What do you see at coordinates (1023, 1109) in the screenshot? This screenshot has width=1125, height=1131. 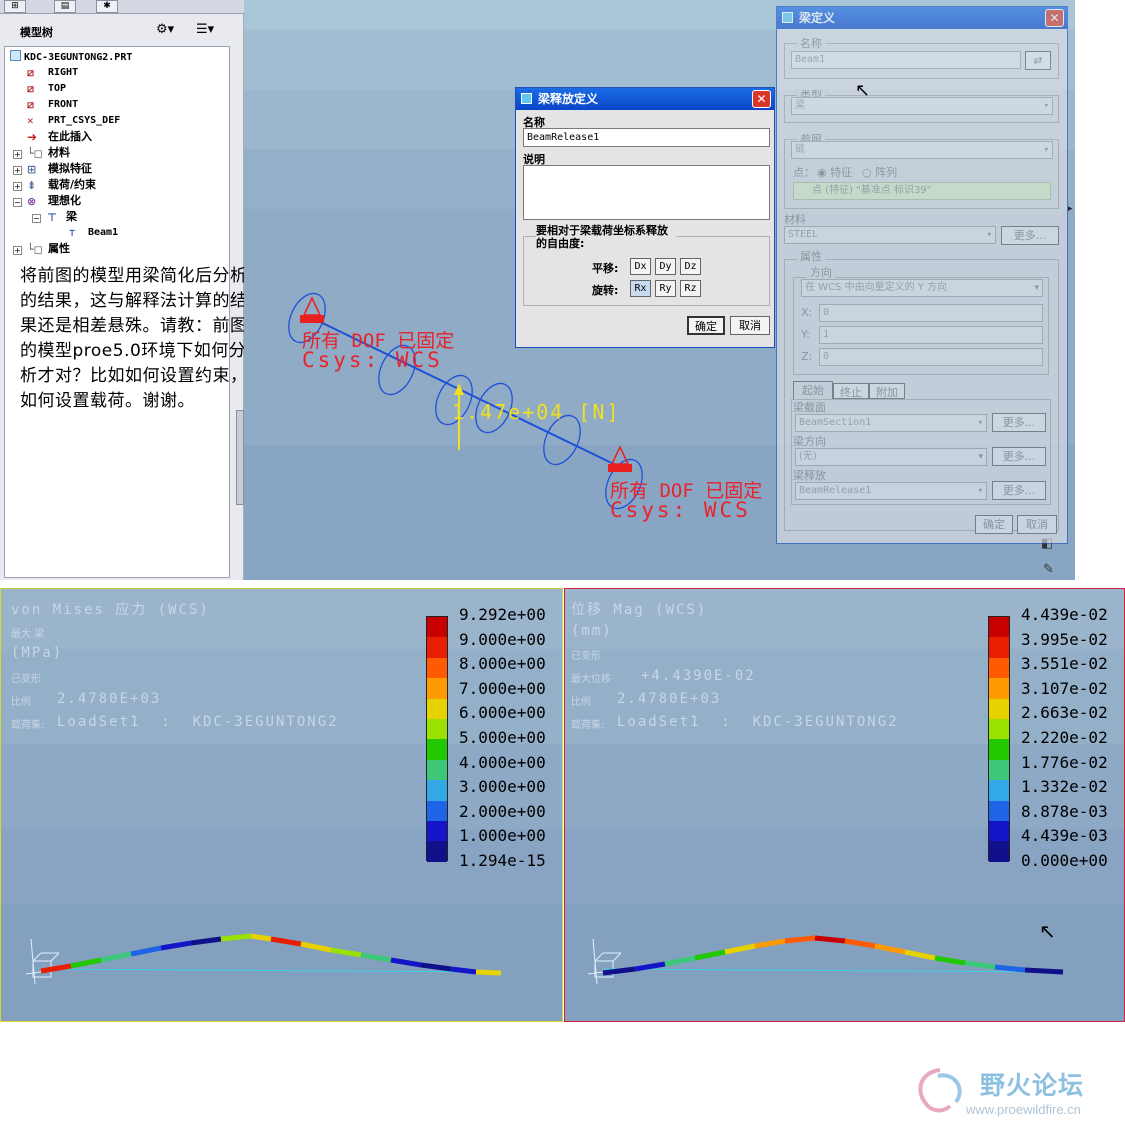 I see `forum-url: www.proewildfire.cn` at bounding box center [1023, 1109].